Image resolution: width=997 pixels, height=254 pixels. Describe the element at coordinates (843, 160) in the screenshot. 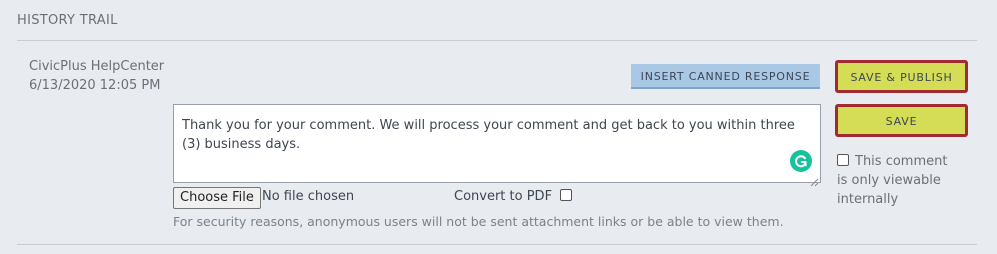

I see `internal-only-checkbox` at that location.